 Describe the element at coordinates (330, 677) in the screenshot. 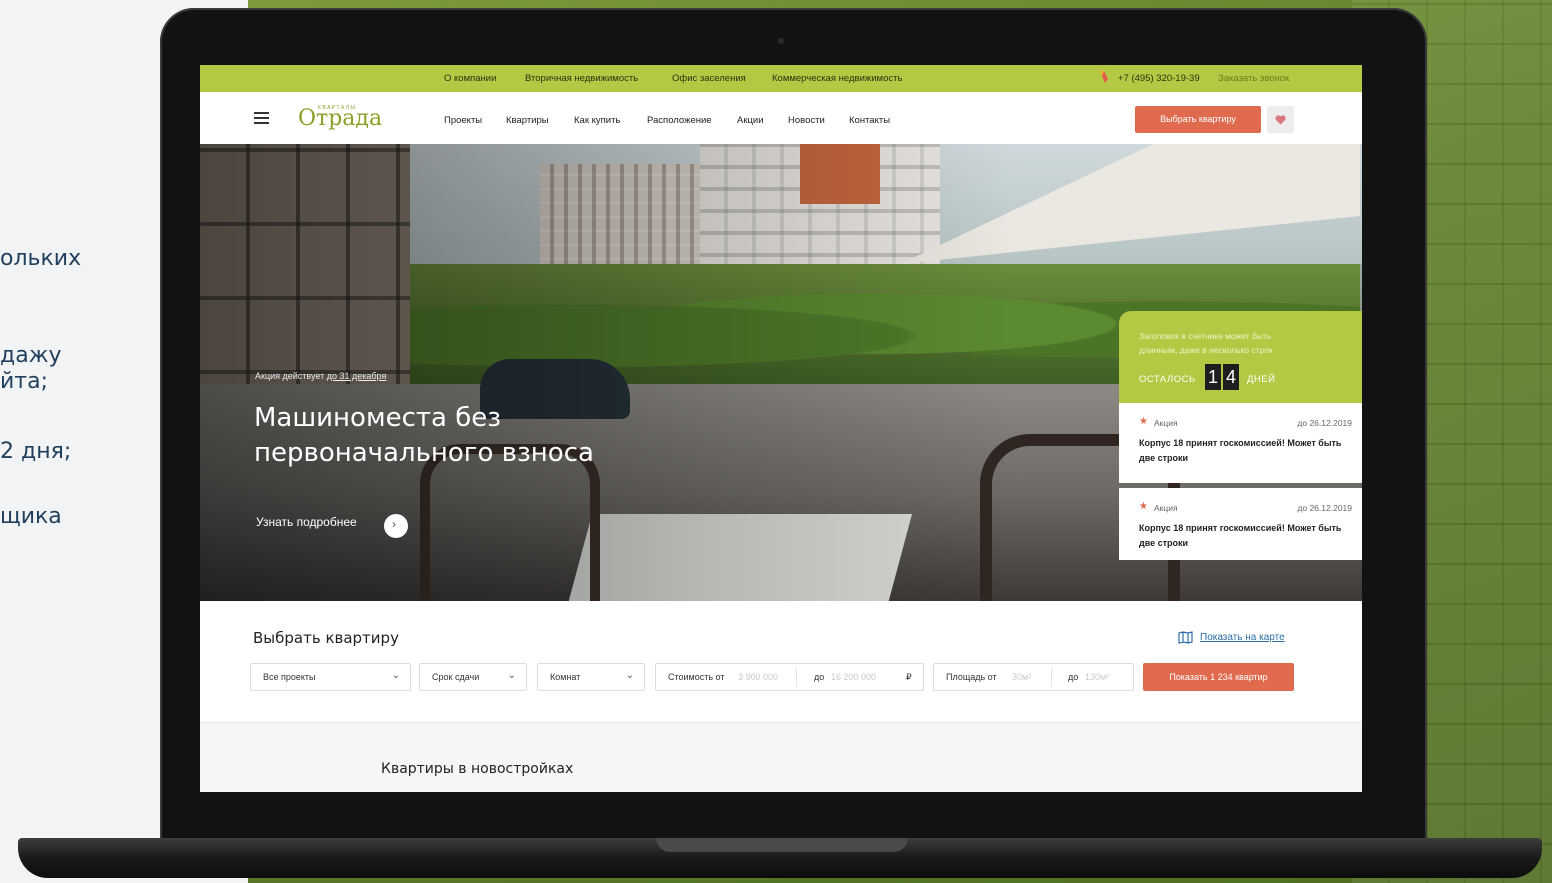

I see `projects-select: Все проекты ⌄` at that location.